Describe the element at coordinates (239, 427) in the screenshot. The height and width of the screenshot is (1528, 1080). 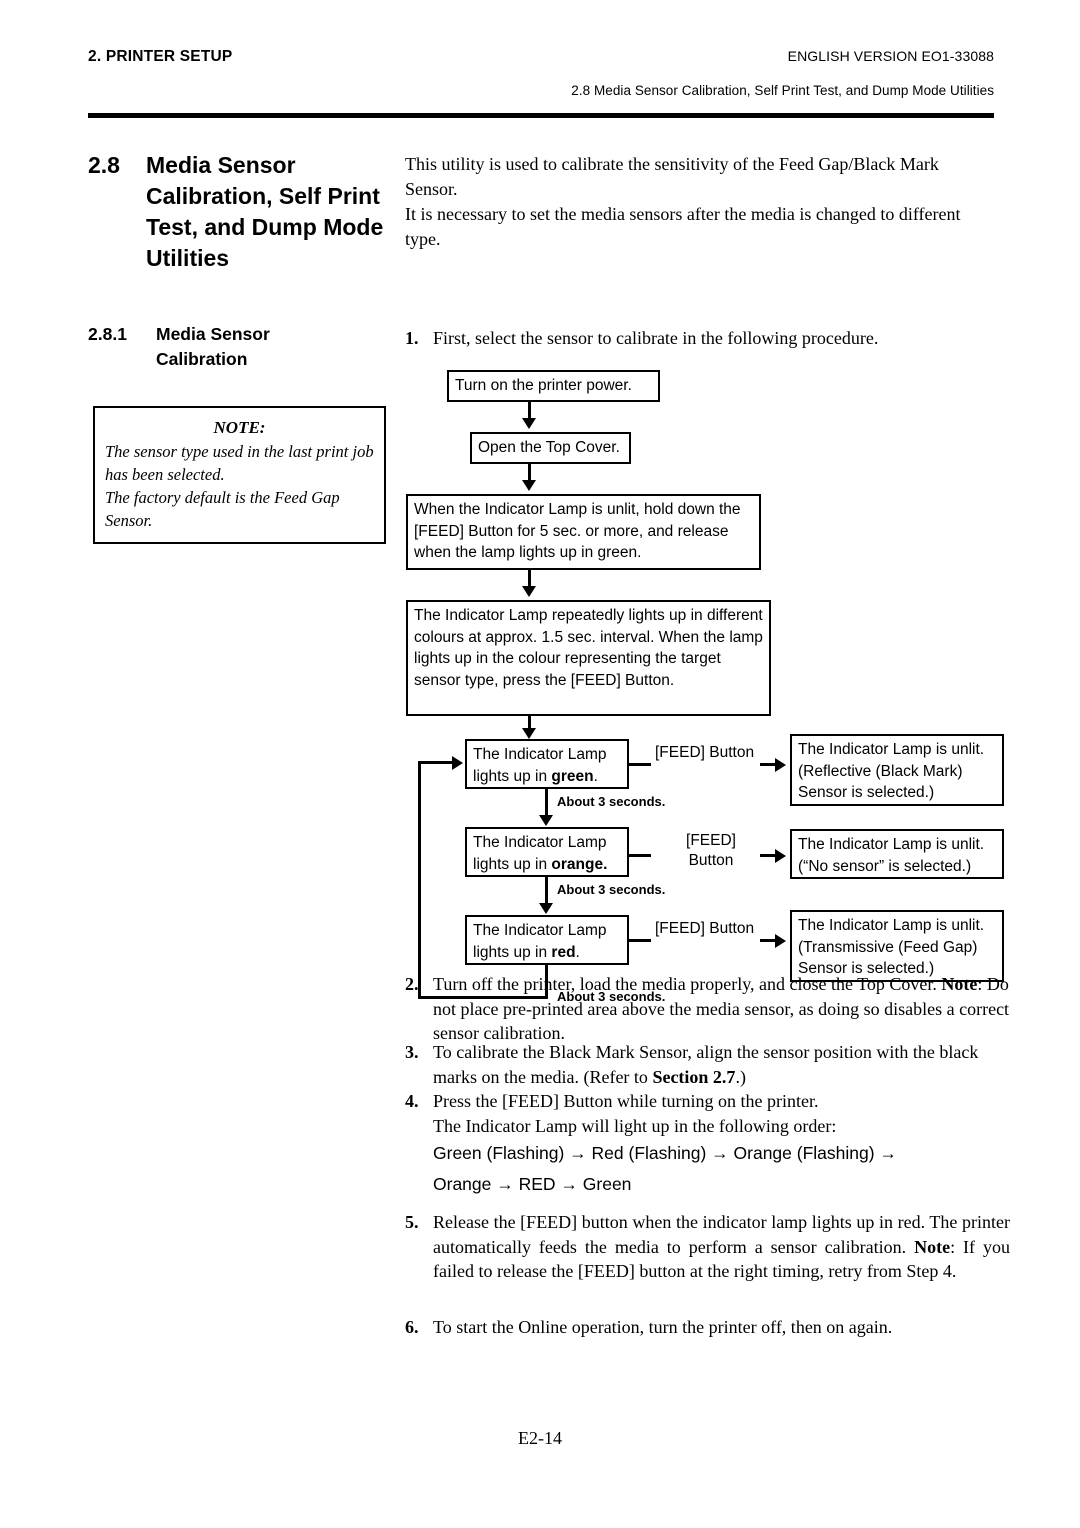
I see `note-box-heading: NOTE:` at that location.